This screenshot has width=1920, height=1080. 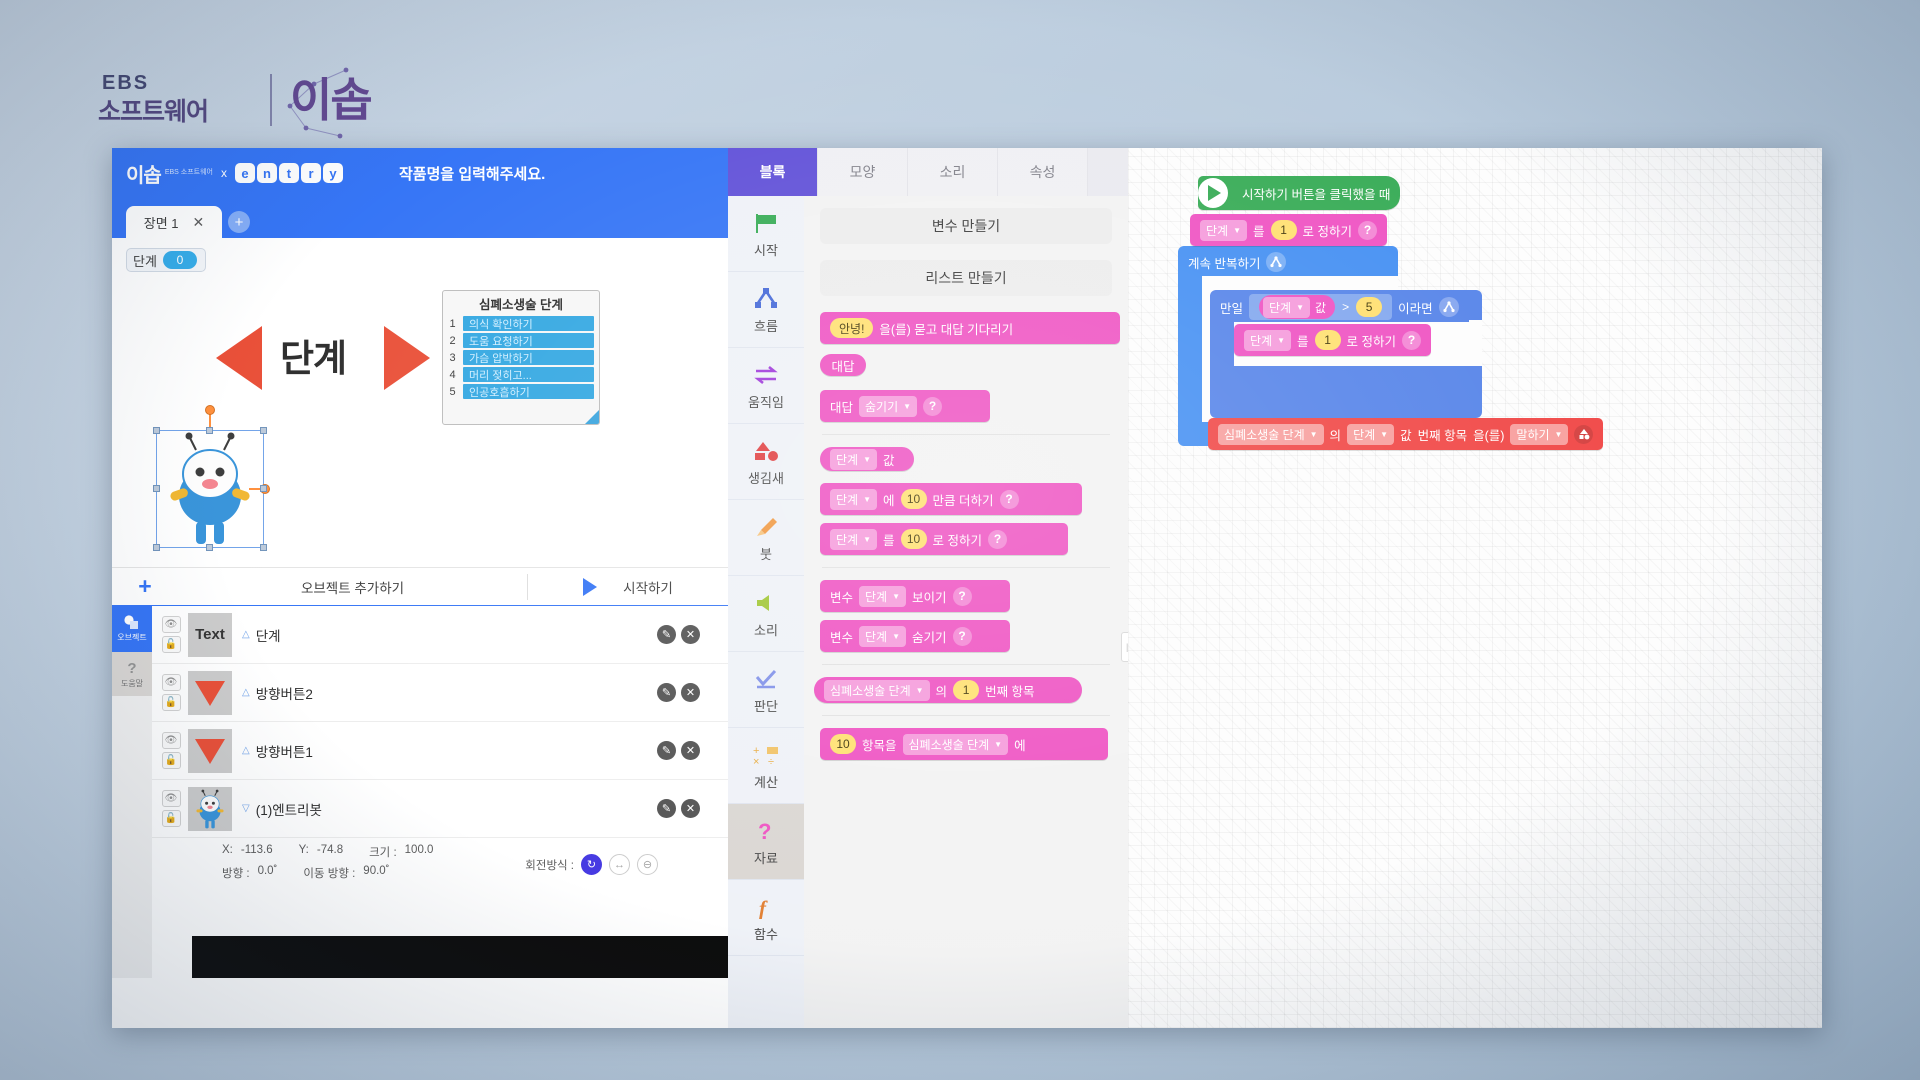 What do you see at coordinates (257, 852) in the screenshot?
I see `x-value: -113.6` at bounding box center [257, 852].